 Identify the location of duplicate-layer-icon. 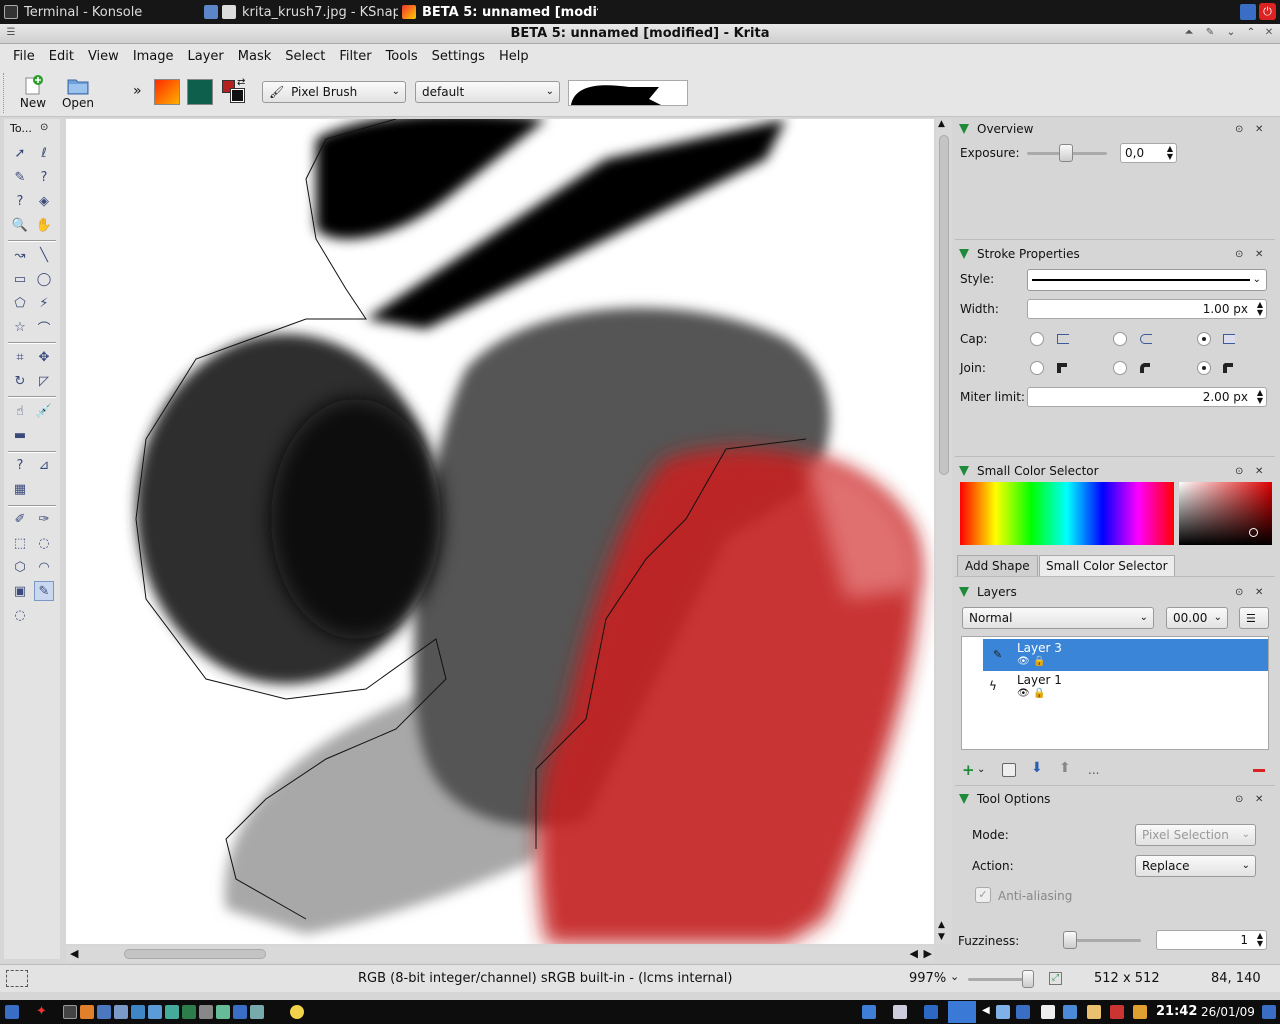
(1009, 770).